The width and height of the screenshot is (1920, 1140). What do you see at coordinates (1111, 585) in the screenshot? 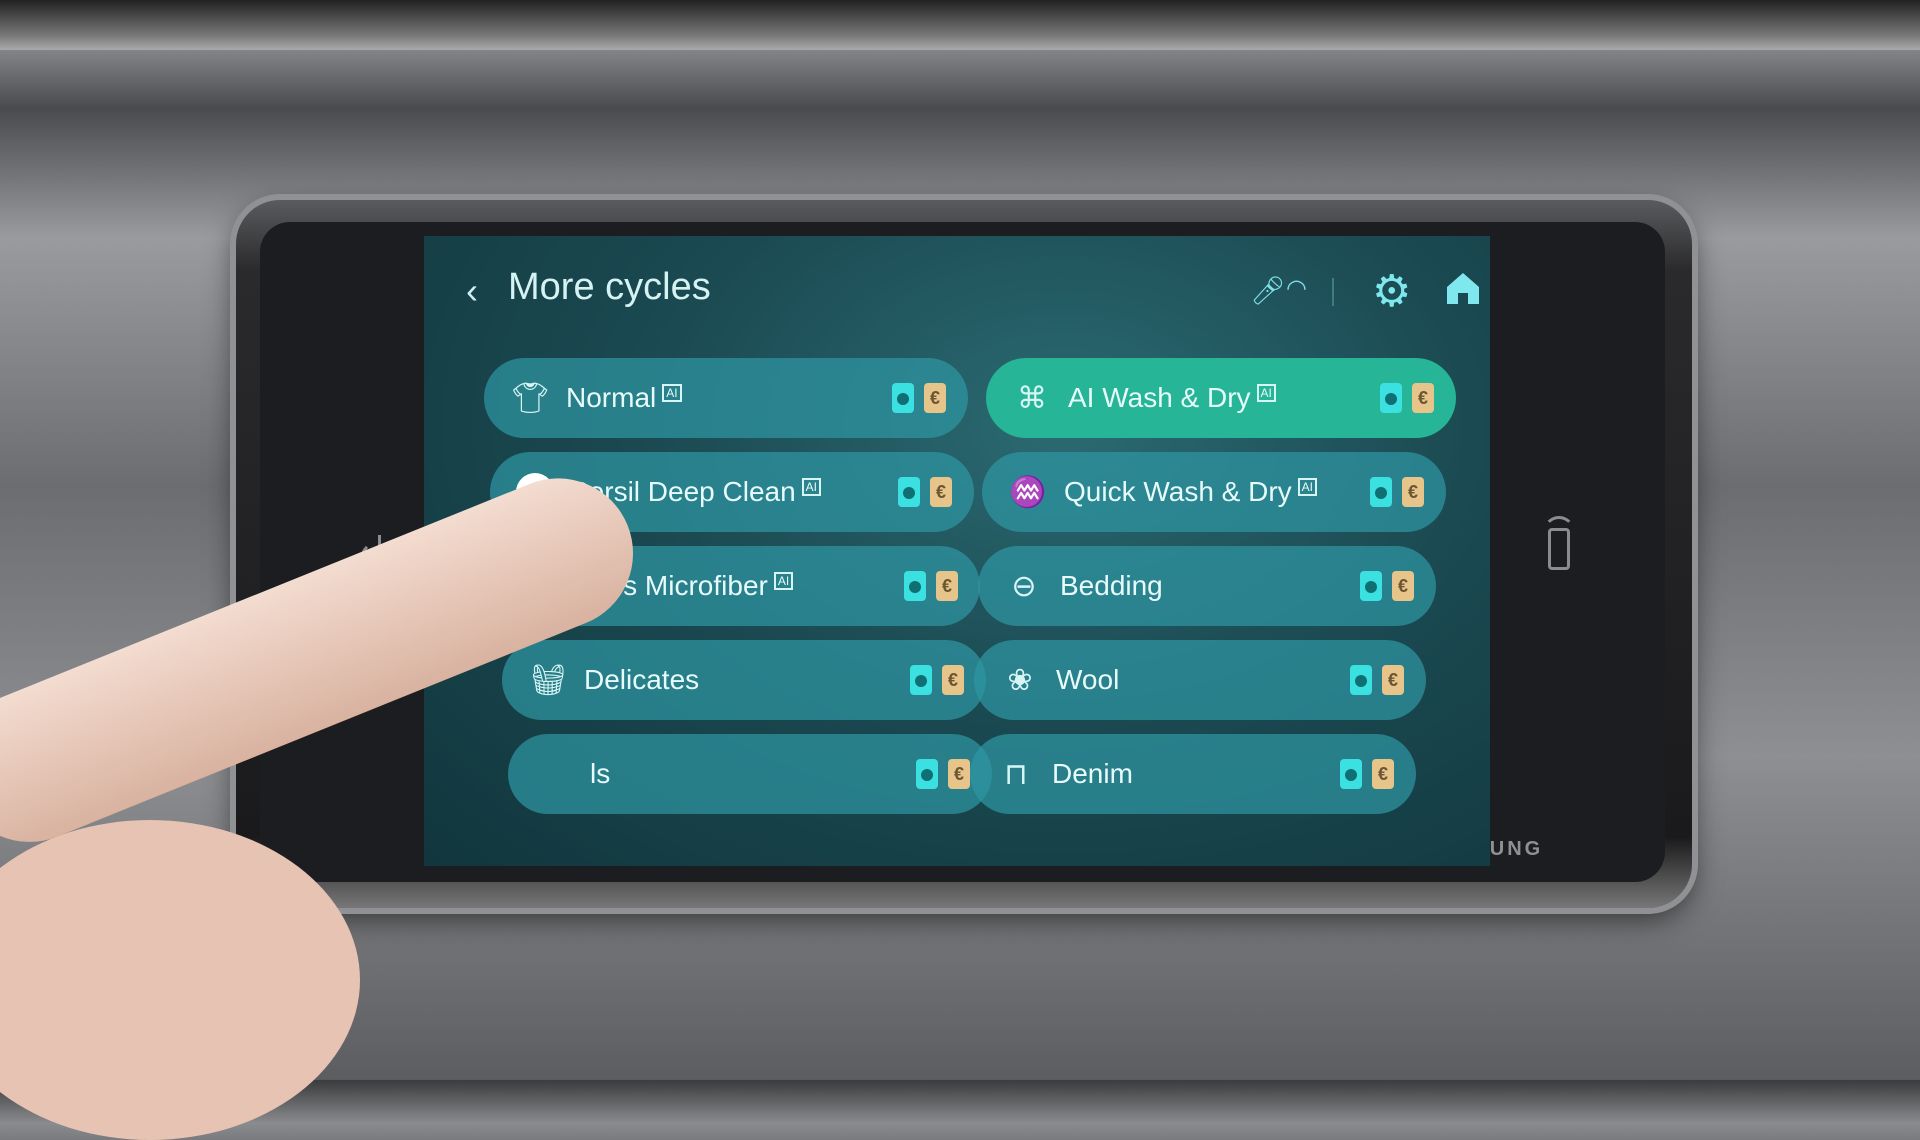
I see `cycle-label: Bedding` at bounding box center [1111, 585].